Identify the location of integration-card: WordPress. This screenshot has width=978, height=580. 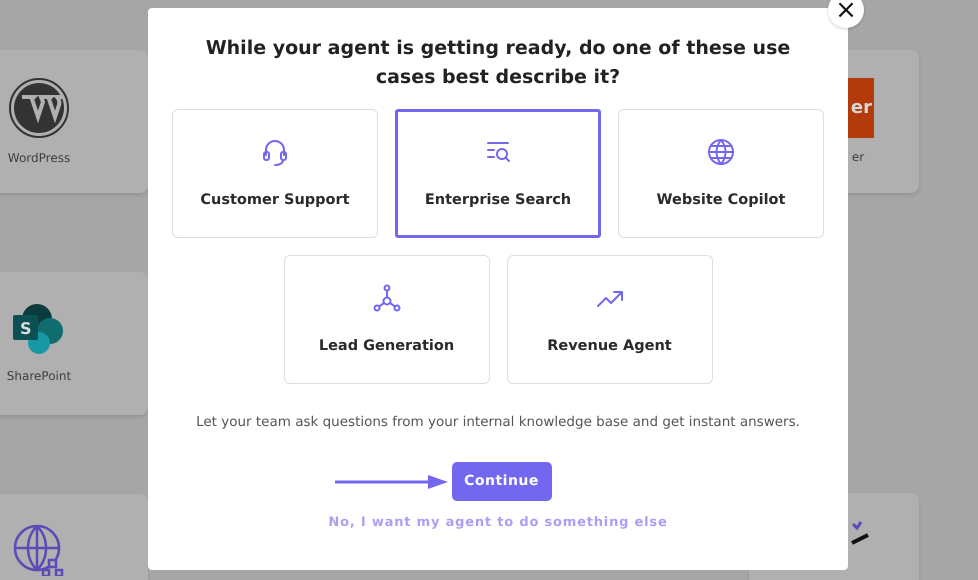
(74, 121).